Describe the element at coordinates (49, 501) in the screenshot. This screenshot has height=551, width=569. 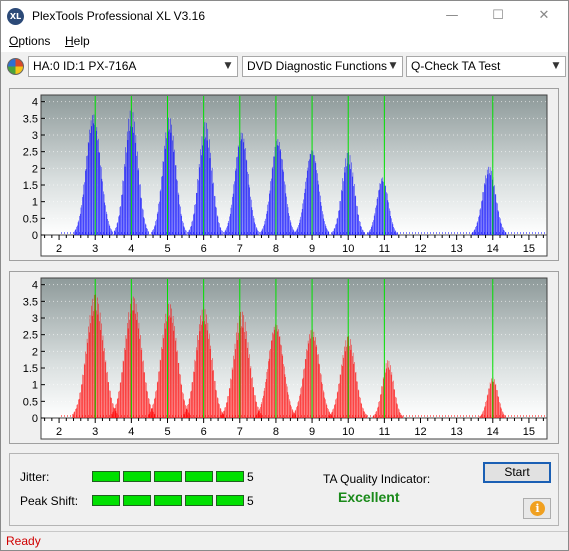
I see `peak-shift-label: Peak Shift:` at that location.